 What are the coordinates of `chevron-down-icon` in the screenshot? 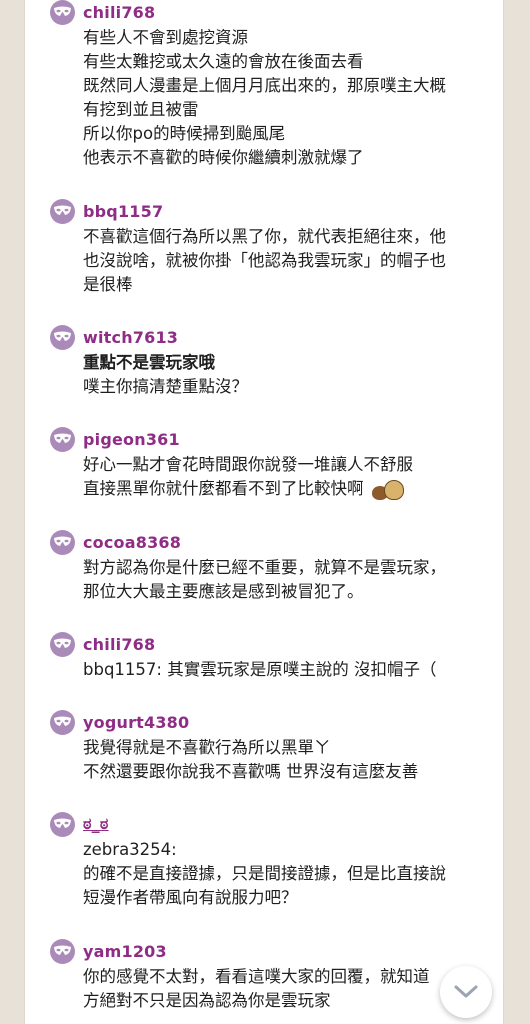 It's located at (466, 991).